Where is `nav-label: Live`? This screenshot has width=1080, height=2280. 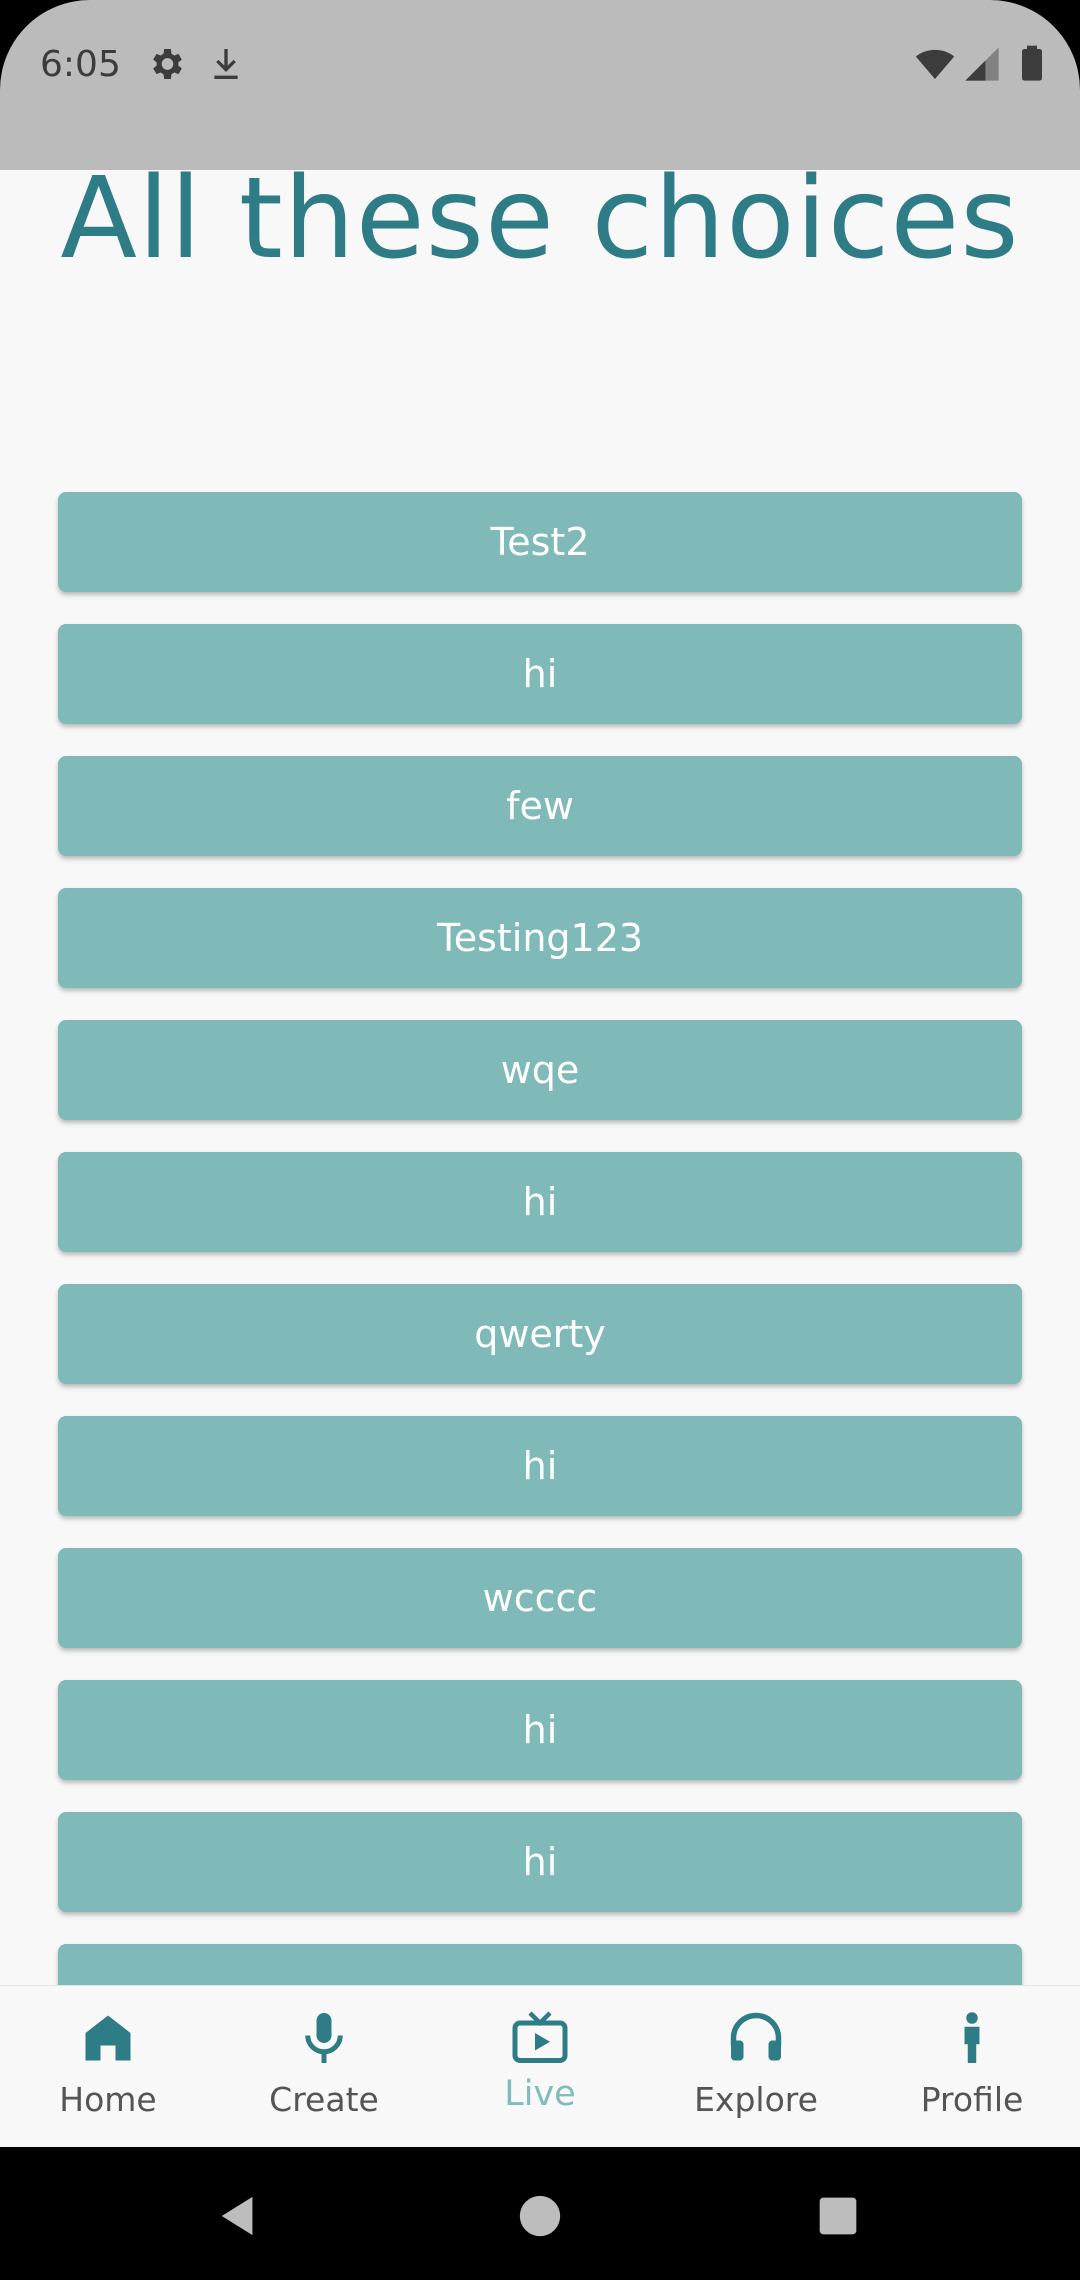 nav-label: Live is located at coordinates (540, 2094).